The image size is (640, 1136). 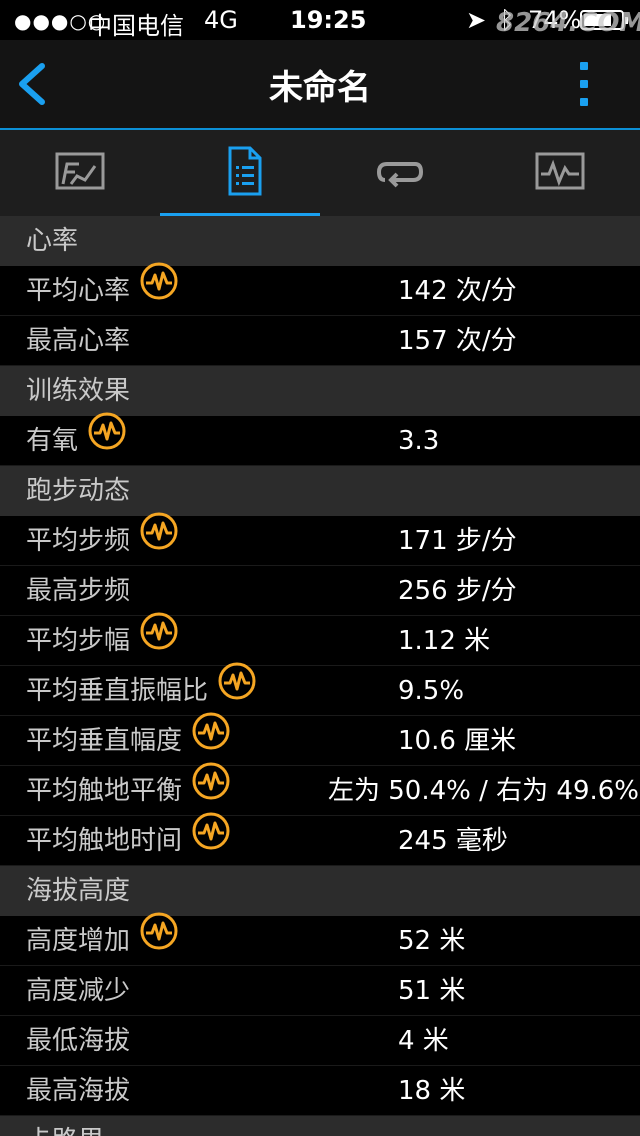 What do you see at coordinates (320, 289) in the screenshot?
I see `list-item: 平均心率 142 次/分` at bounding box center [320, 289].